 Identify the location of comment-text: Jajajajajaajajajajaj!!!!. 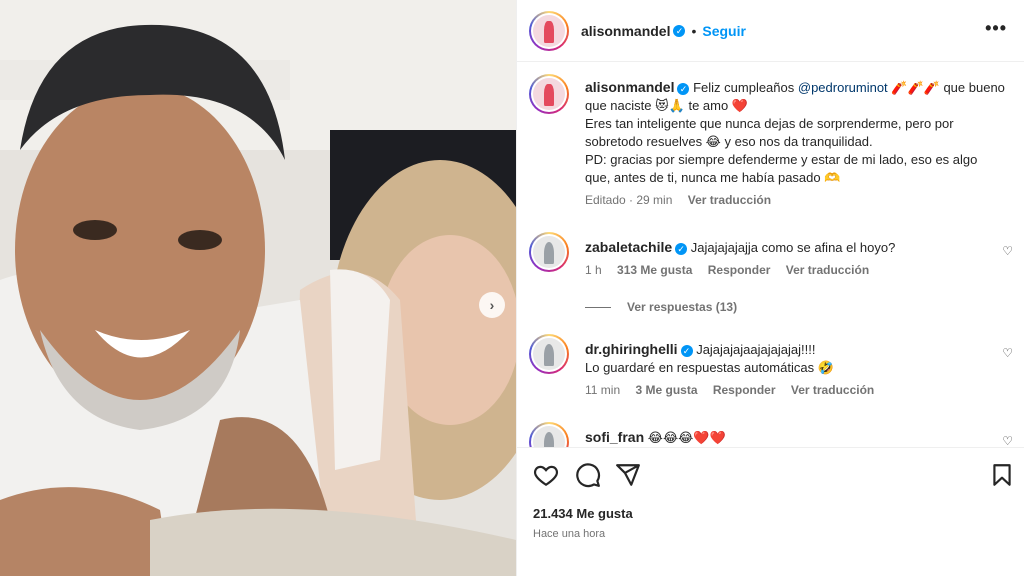
(756, 349).